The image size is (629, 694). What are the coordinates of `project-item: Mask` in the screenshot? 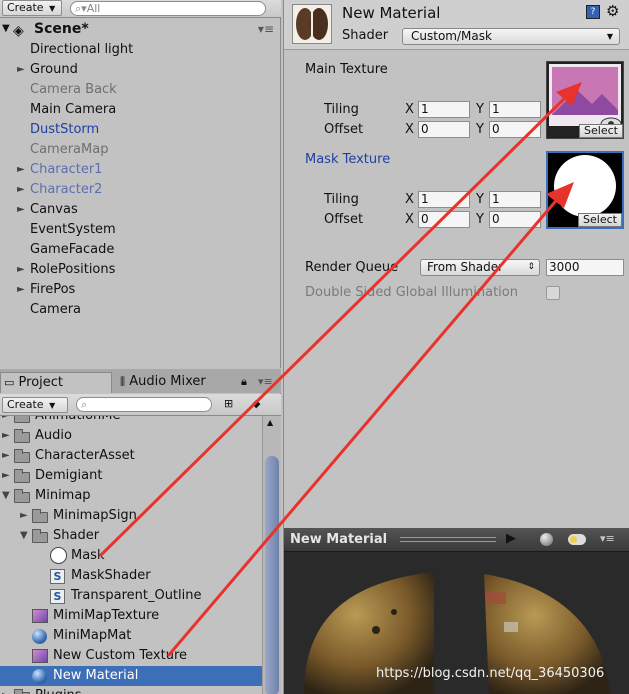 It's located at (131, 556).